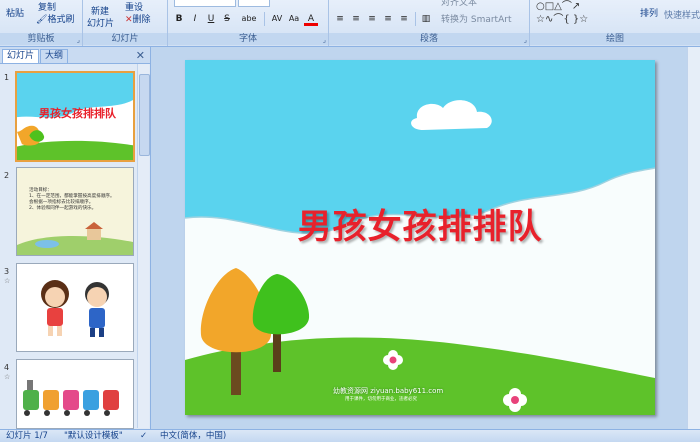 This screenshot has width=700, height=442. I want to click on slides-group: 新建 幻灯片 重设 ✕删除 幻灯片, so click(125, 23).